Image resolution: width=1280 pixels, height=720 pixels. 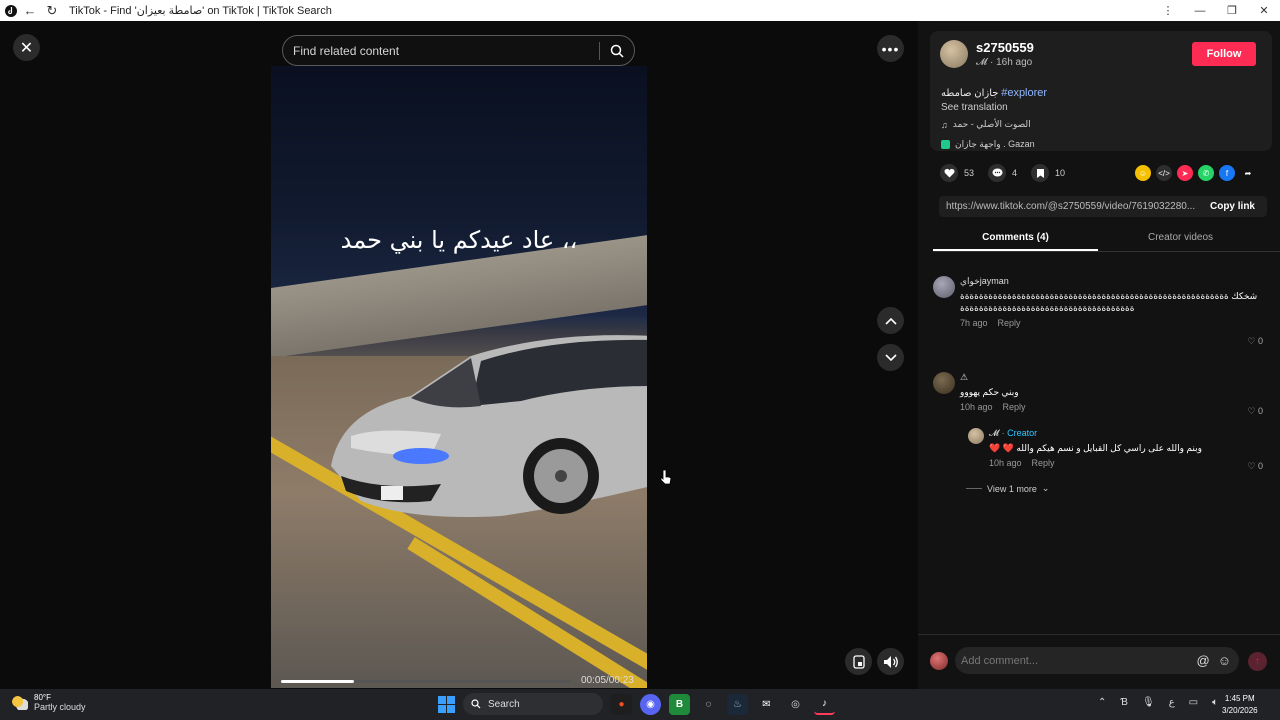 I want to click on comment-footer: 7h ago Reply, so click(x=1110, y=323).